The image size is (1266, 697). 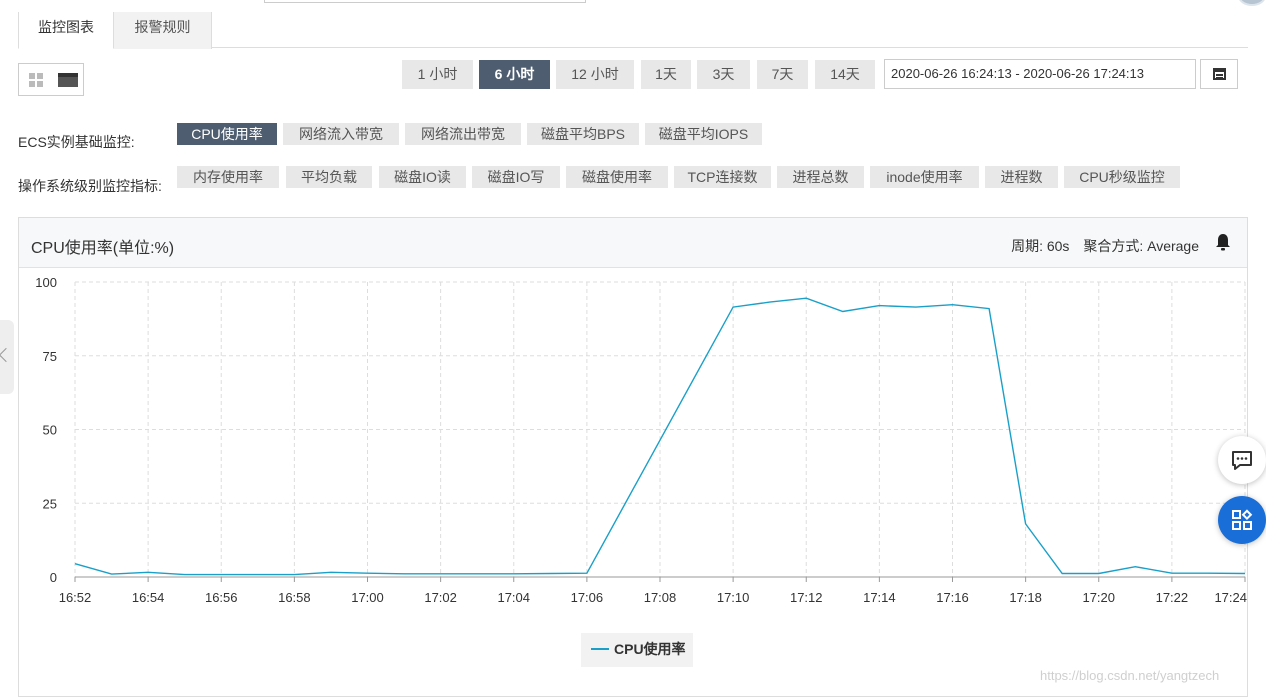 I want to click on y-tick-label: 75, so click(x=50, y=356).